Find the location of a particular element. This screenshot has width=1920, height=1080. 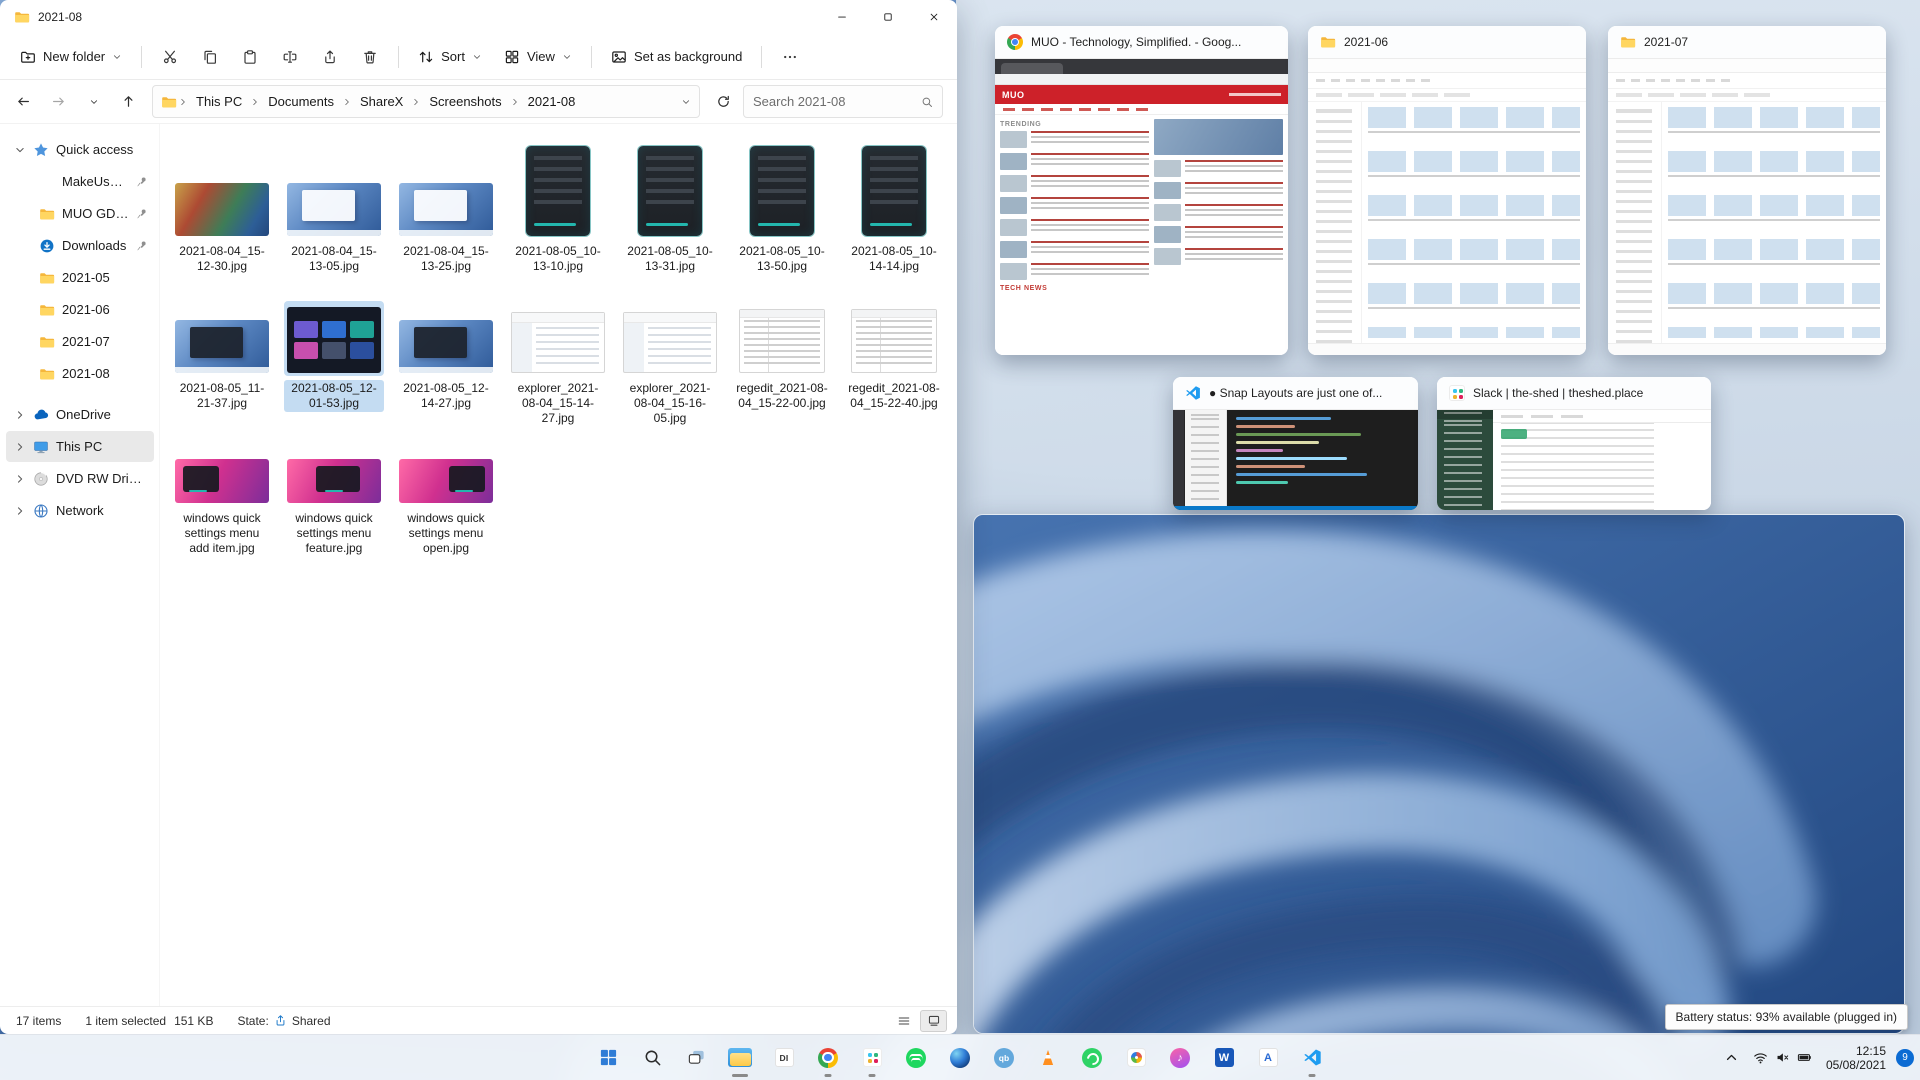

breadcrumb-2021-08: 2021-08 is located at coordinates (552, 101).